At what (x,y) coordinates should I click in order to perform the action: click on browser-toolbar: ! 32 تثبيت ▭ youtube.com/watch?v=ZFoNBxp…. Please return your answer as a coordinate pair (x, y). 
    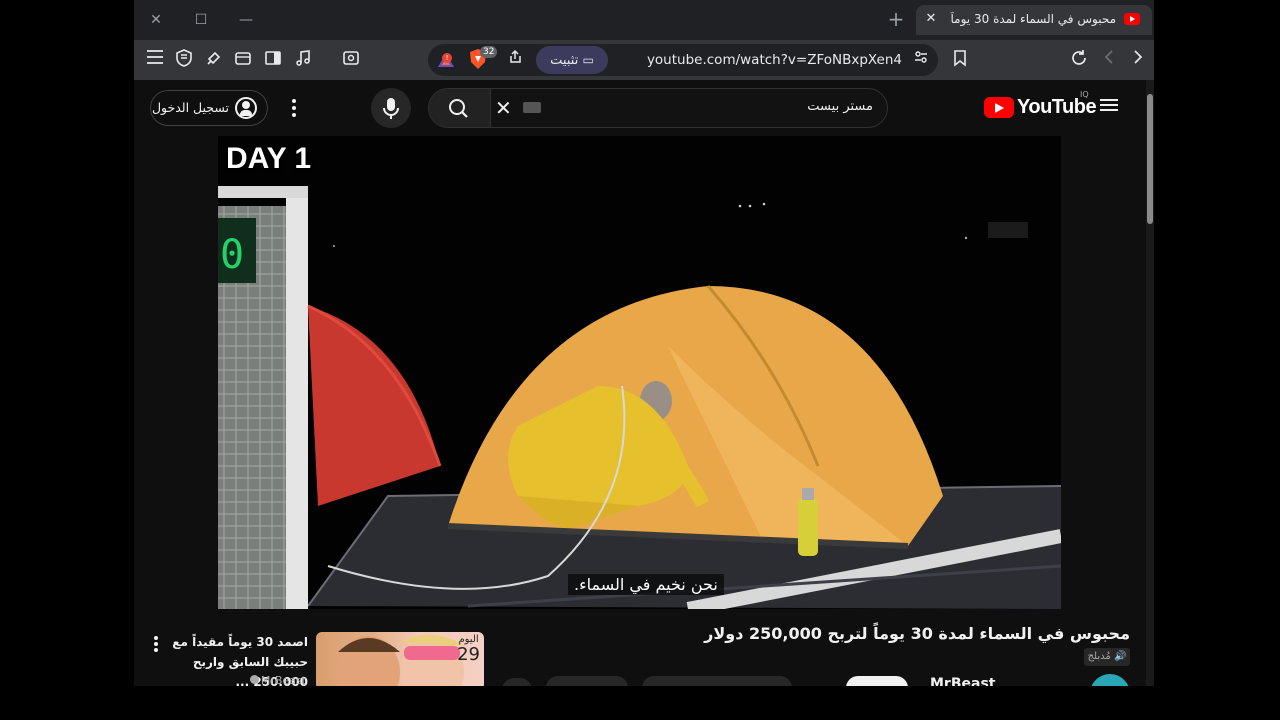
    Looking at the image, I should click on (644, 60).